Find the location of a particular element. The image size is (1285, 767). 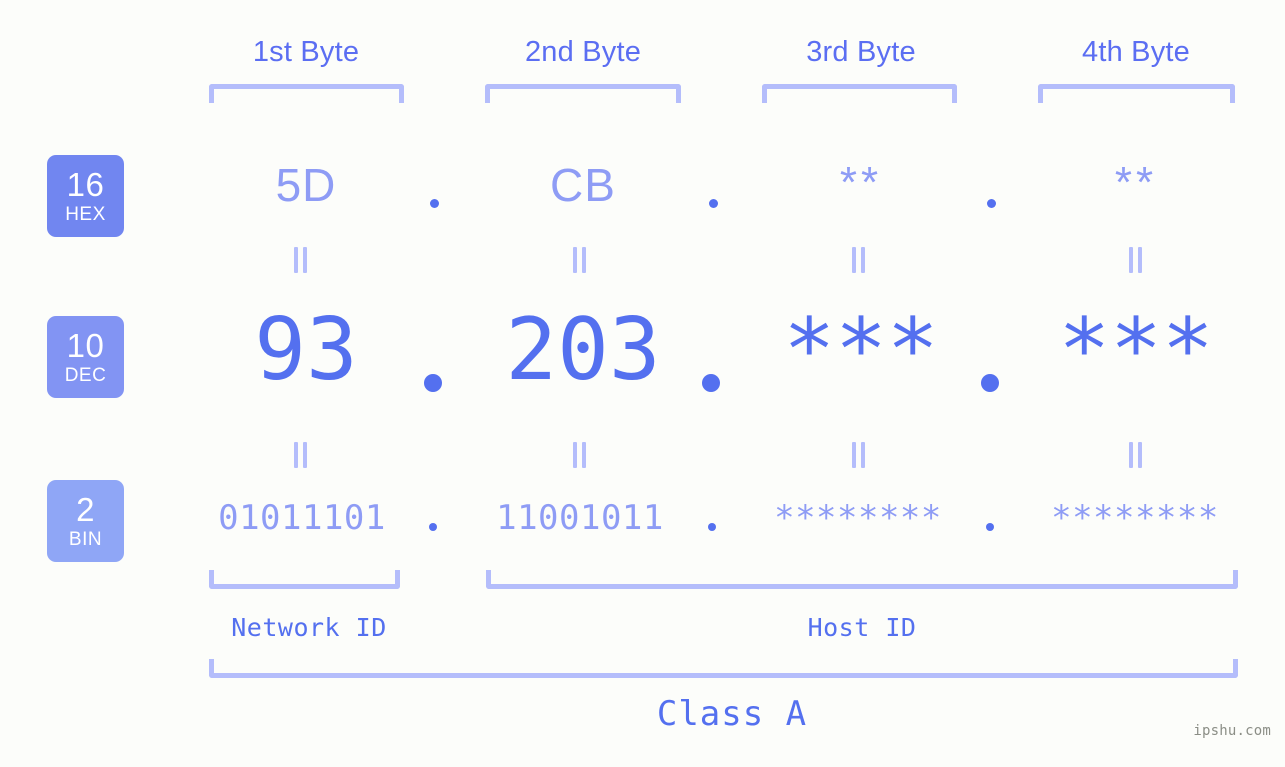

base-badge-hex-name: HEX is located at coordinates (85, 214).